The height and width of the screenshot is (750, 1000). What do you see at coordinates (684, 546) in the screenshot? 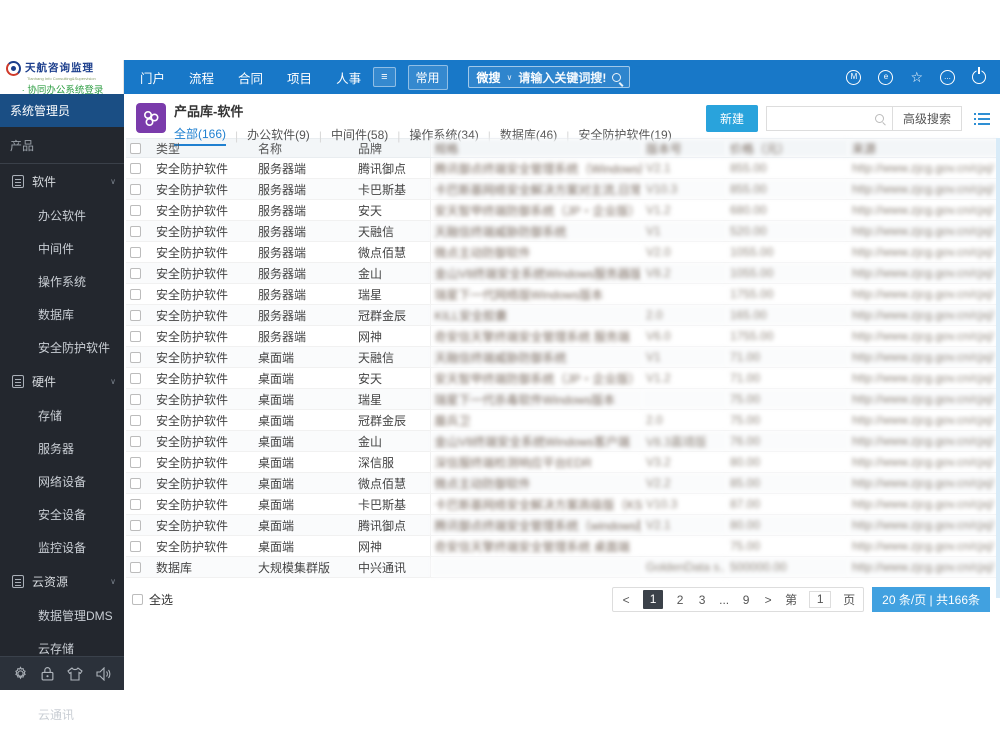
I see `cell-version` at bounding box center [684, 546].